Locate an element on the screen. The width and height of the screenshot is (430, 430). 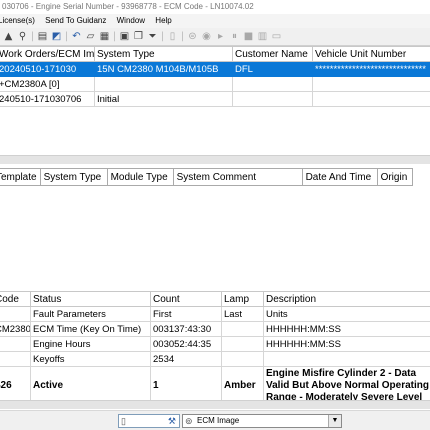
status-bar: ▯ ⚒ ⊚ ECM Image ▼ is located at coordinates (215, 420).